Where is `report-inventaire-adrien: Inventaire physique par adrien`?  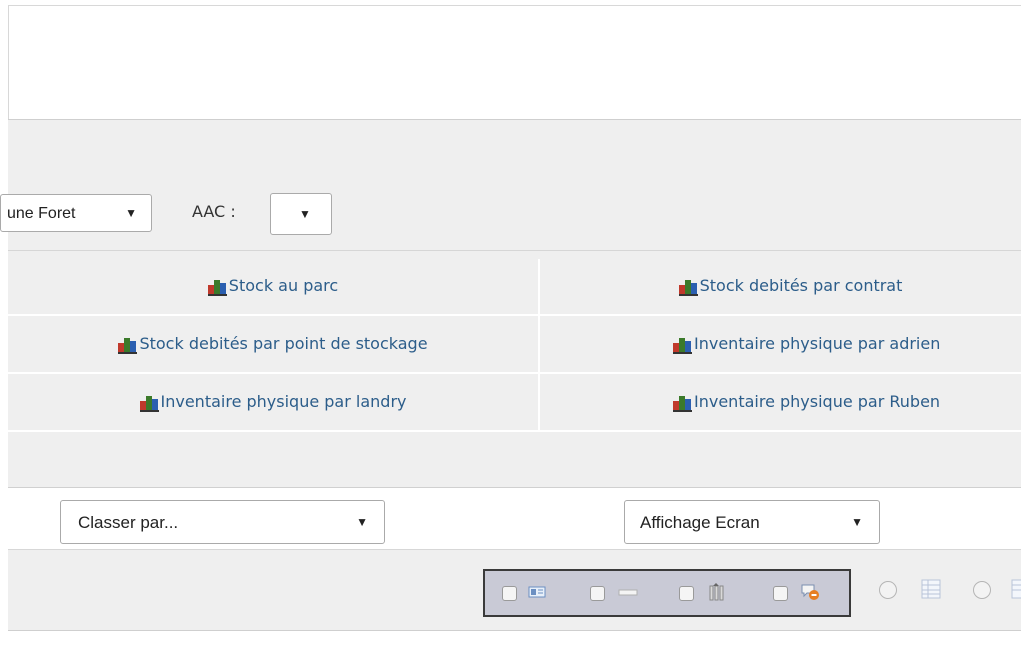 report-inventaire-adrien: Inventaire physique par adrien is located at coordinates (780, 343).